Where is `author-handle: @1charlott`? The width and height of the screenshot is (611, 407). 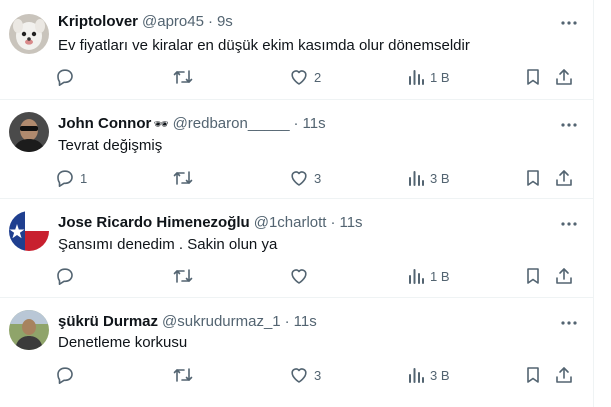 author-handle: @1charlott is located at coordinates (290, 222).